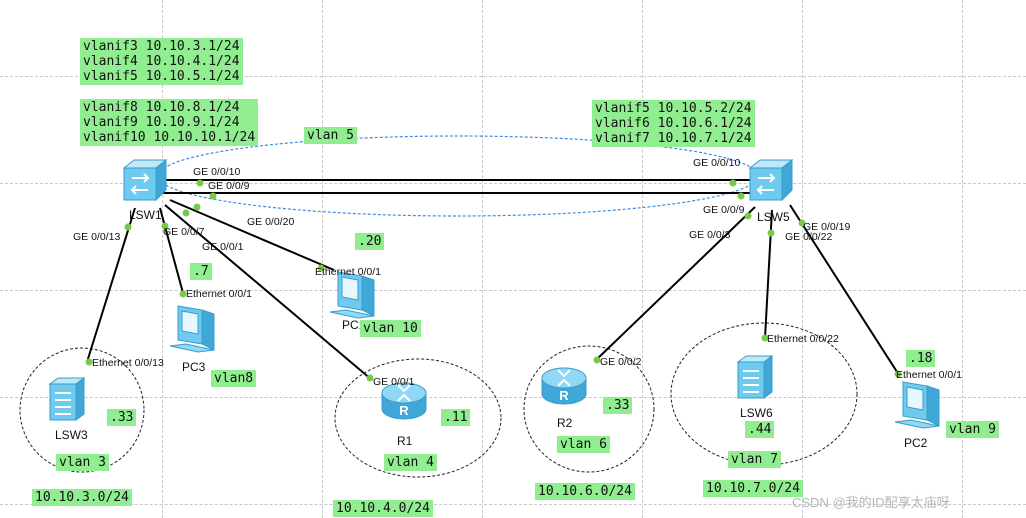 This screenshot has height=518, width=1026. Describe the element at coordinates (773, 217) in the screenshot. I see `lsw5-name: LSW5` at that location.